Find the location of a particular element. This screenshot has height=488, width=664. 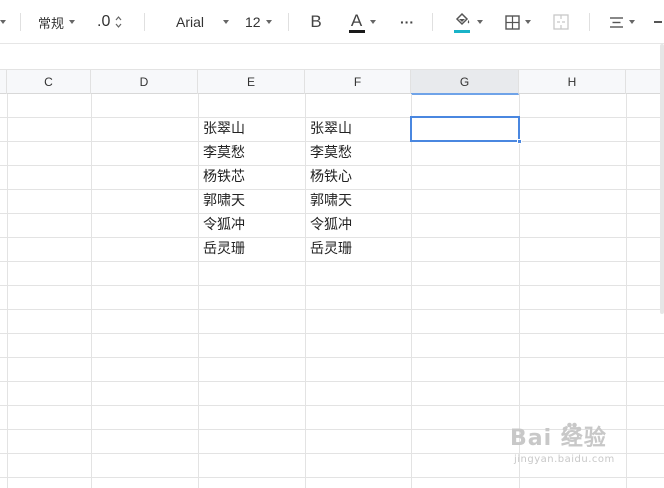

cell-f-value: 令狐冲 is located at coordinates (328, 225).